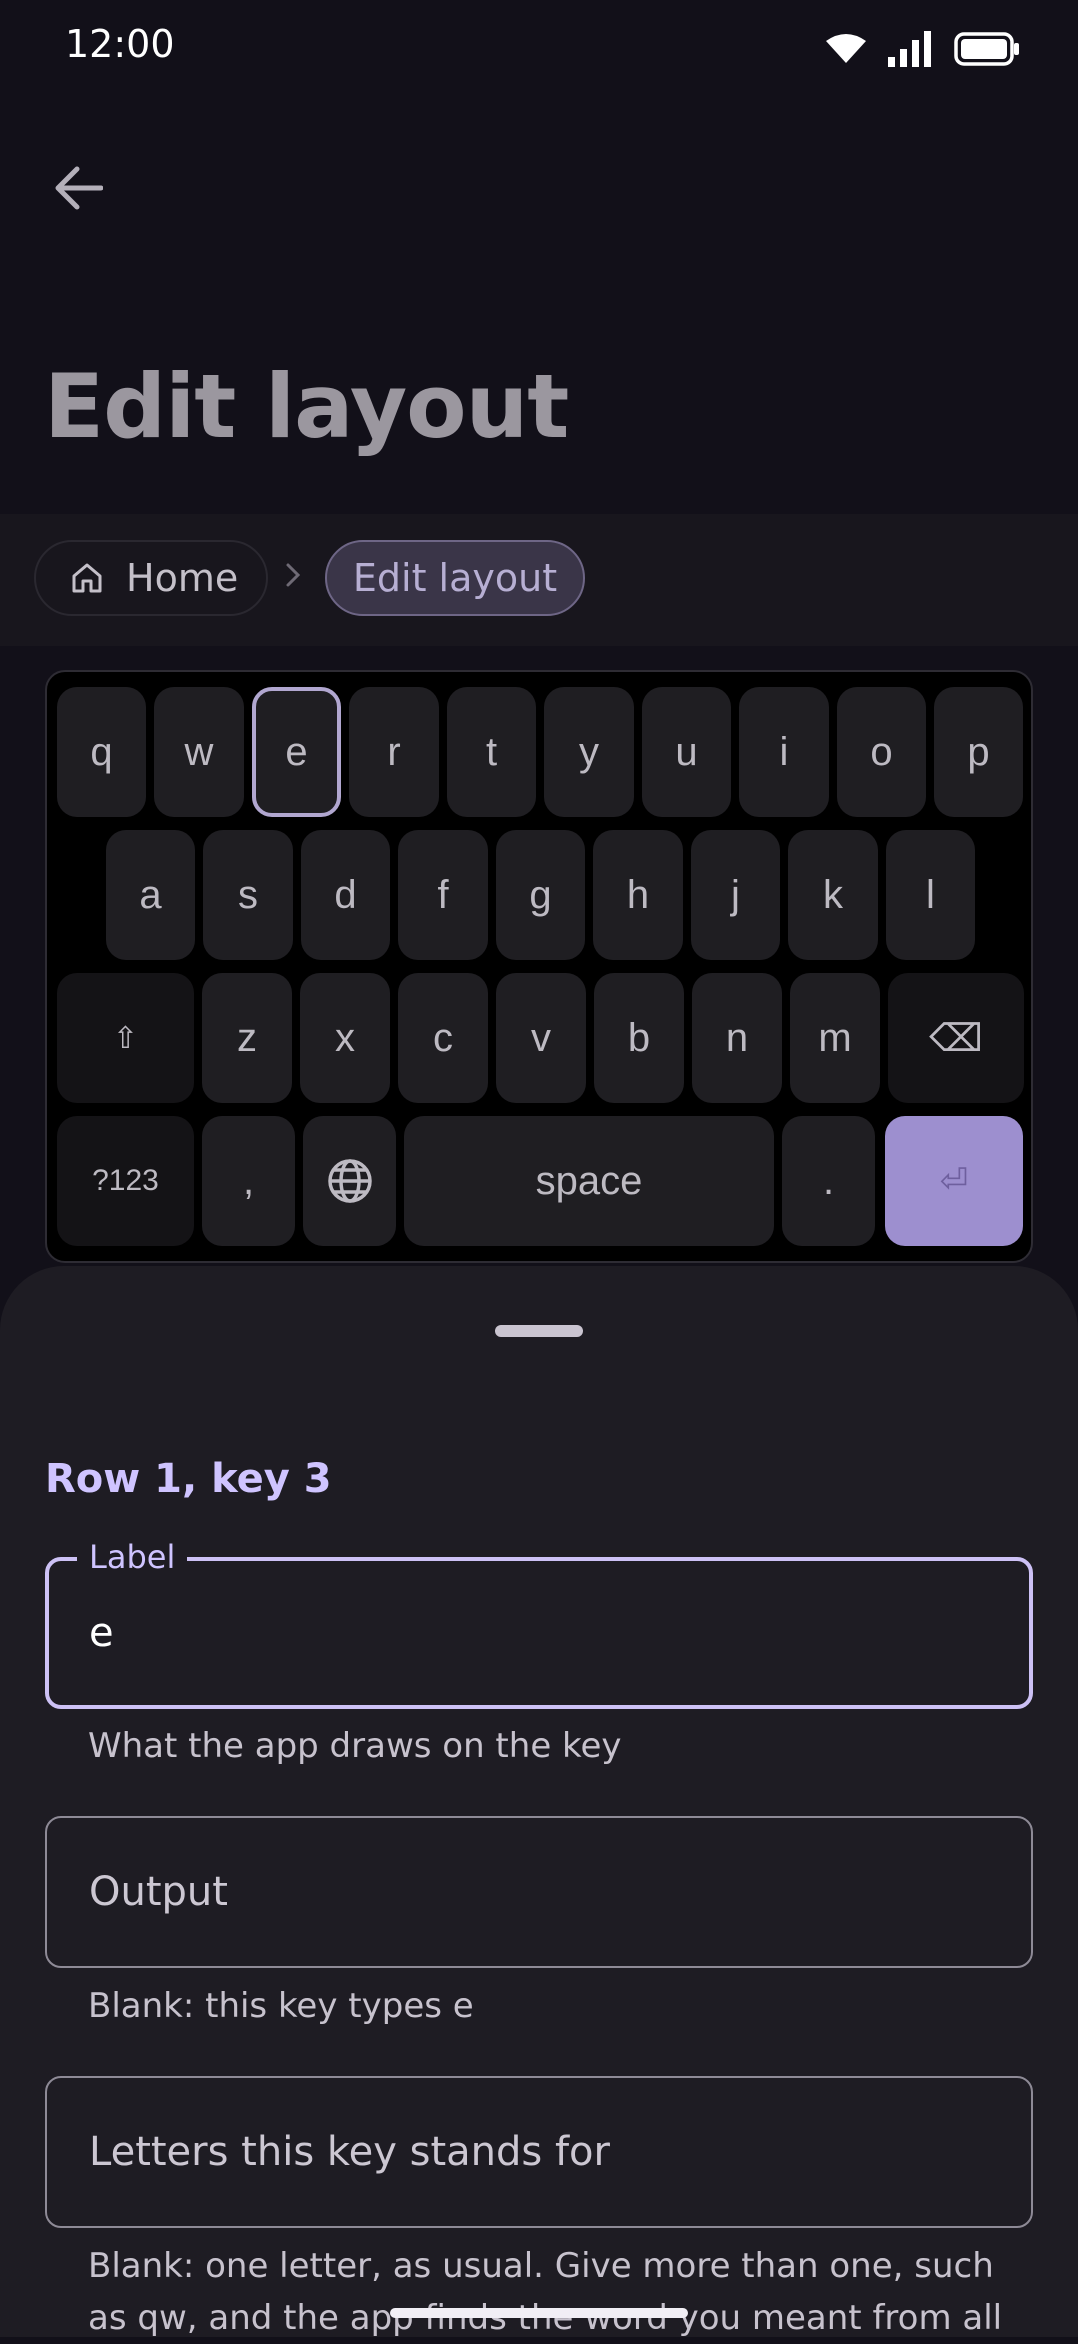  I want to click on language-key, so click(349, 1181).